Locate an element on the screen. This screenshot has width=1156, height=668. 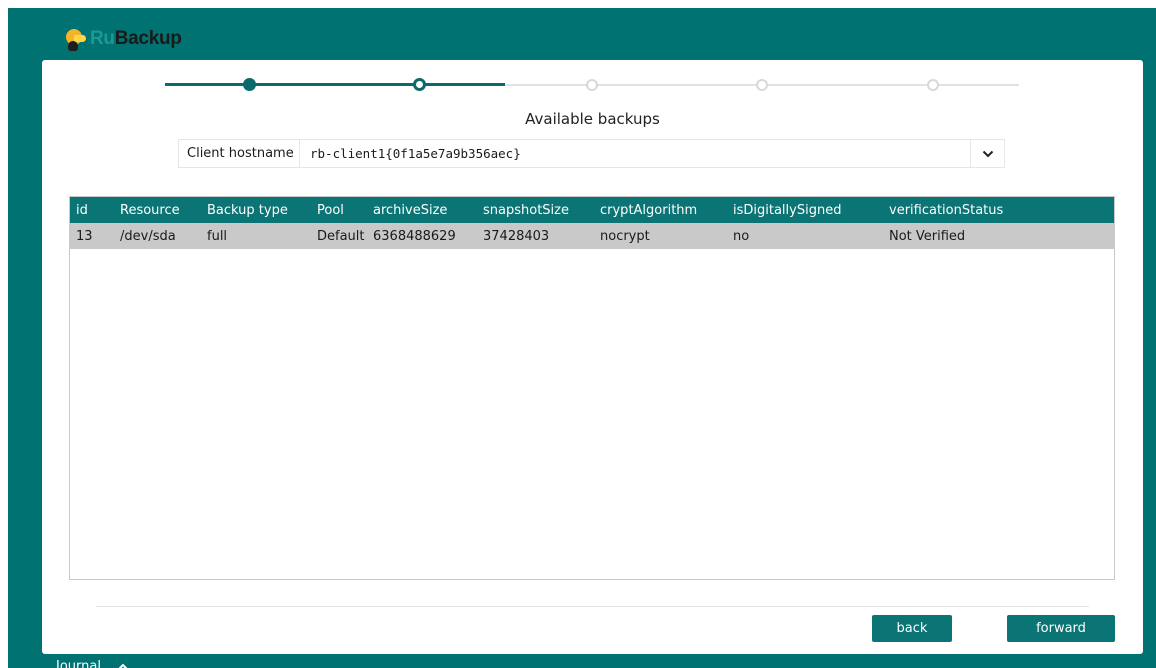
page-title: Available backups is located at coordinates (592, 119).